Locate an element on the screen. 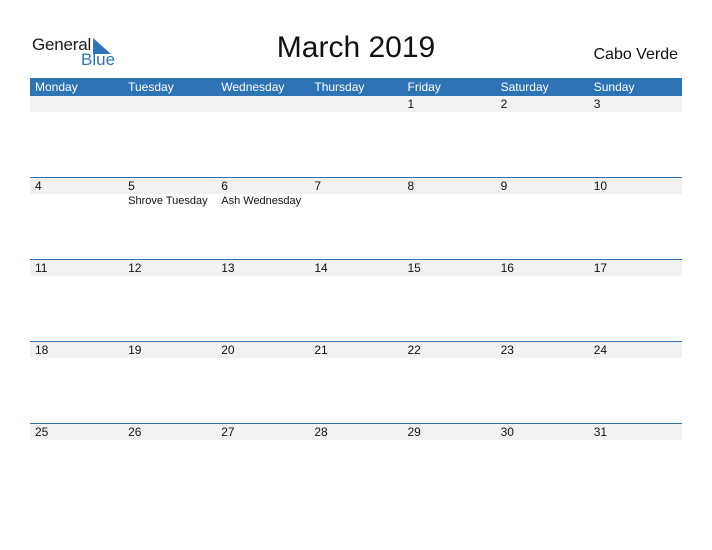  day-number: 18 is located at coordinates (42, 350).